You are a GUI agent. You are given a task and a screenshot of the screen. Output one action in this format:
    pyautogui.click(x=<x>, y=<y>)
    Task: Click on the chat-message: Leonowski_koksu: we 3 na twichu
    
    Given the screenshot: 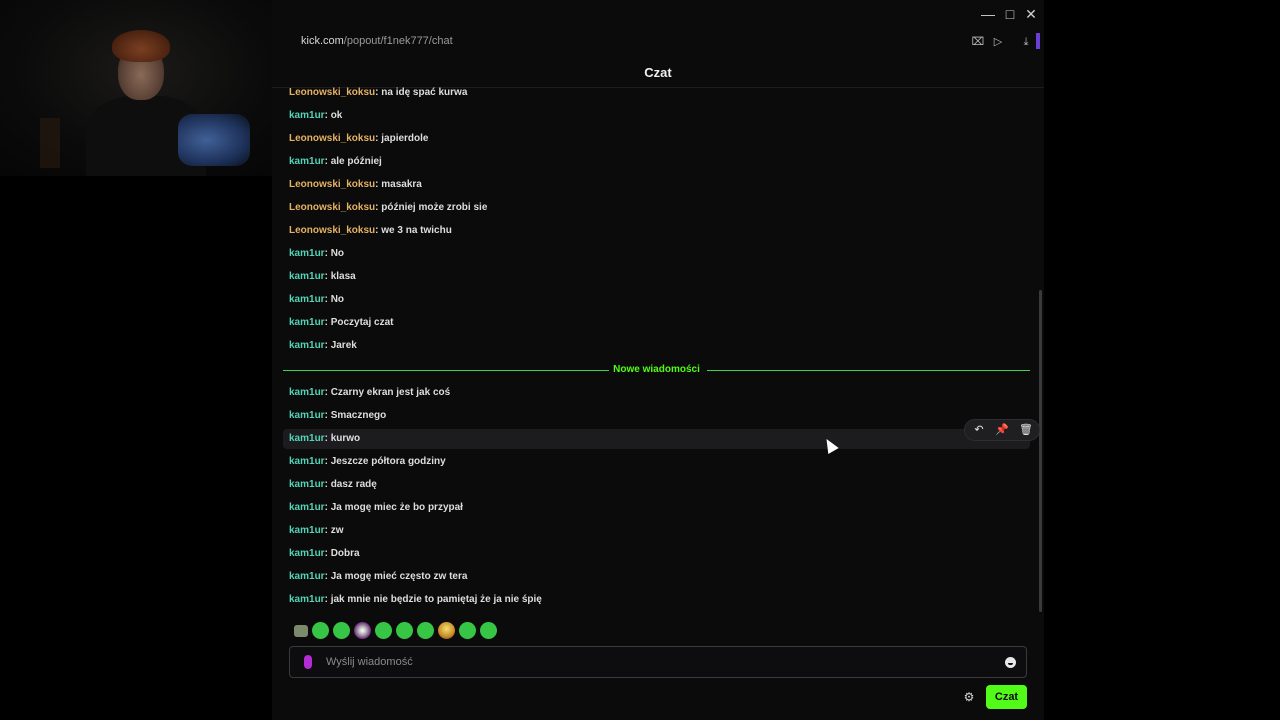 What is the action you would take?
    pyautogui.click(x=656, y=231)
    